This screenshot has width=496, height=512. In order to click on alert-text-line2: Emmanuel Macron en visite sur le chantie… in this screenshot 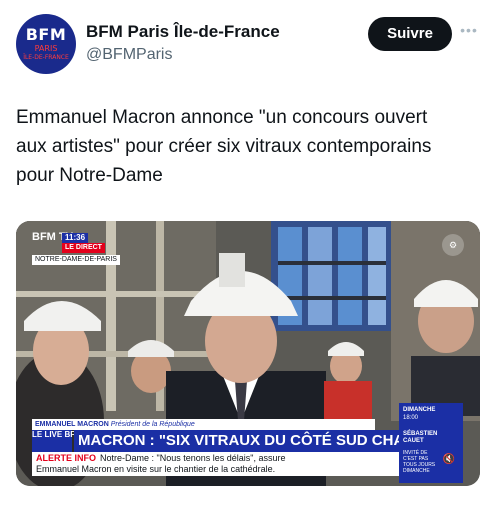, I will do `click(156, 469)`.